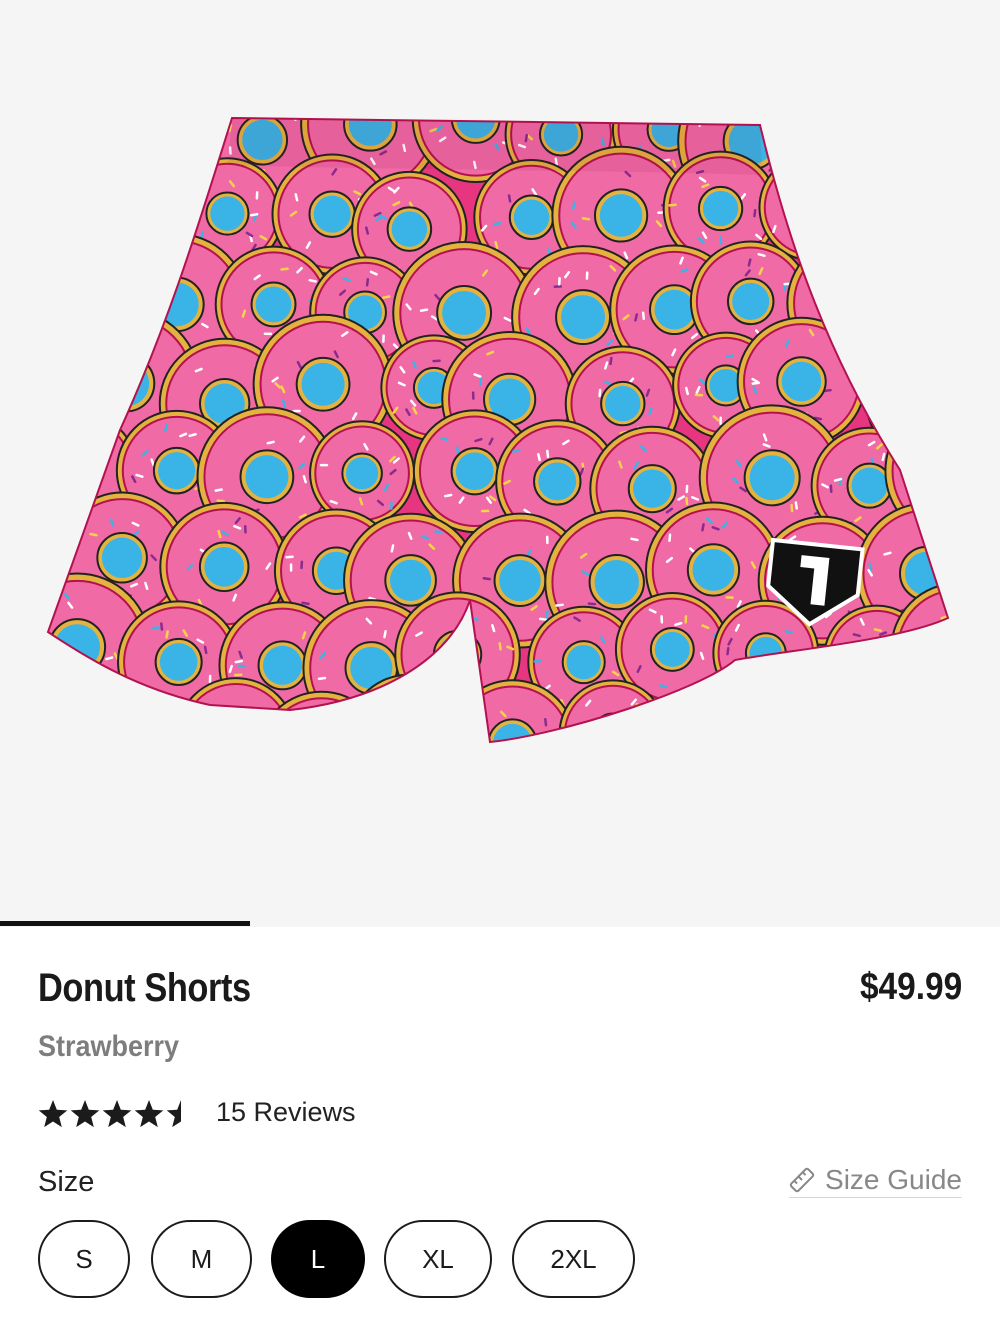 The height and width of the screenshot is (1333, 1000). What do you see at coordinates (893, 1179) in the screenshot?
I see `size-guide-label: Size Guide` at bounding box center [893, 1179].